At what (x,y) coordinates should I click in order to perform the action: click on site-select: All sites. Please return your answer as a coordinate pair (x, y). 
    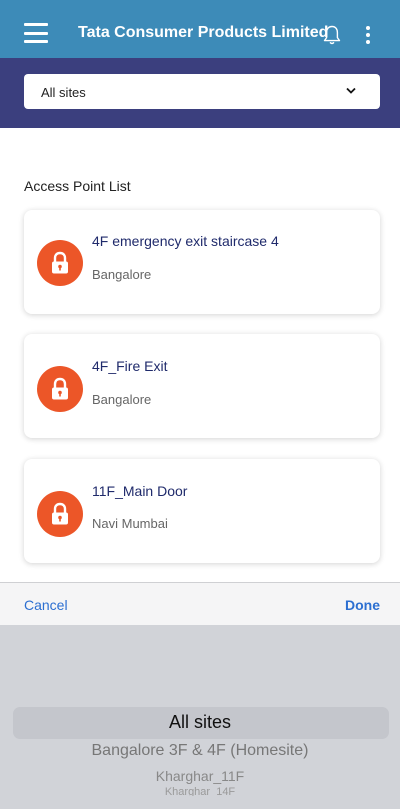
    Looking at the image, I should click on (202, 91).